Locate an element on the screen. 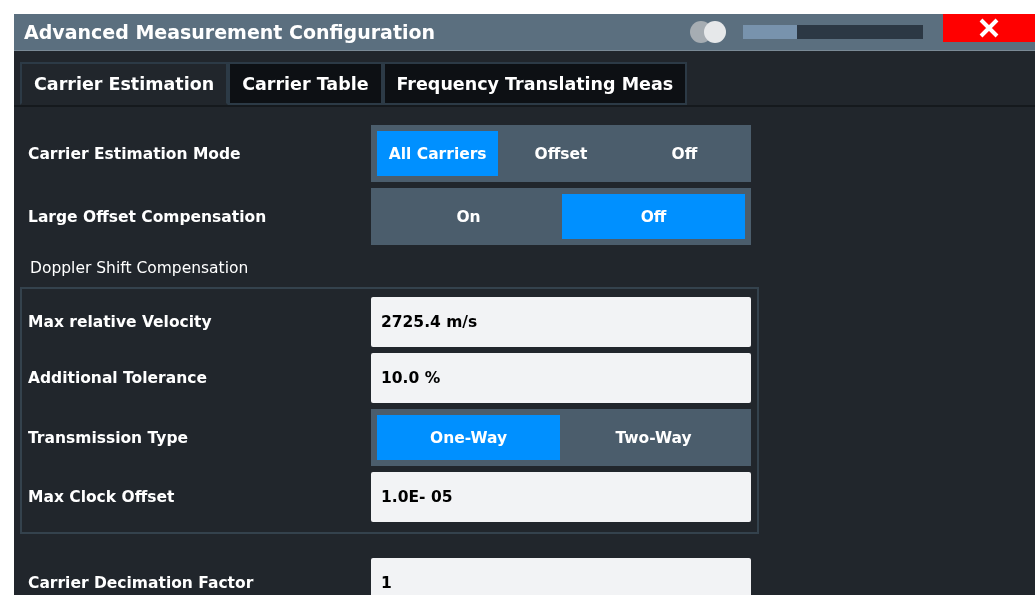  window-title: Advanced Measurement Configuration is located at coordinates (230, 32).